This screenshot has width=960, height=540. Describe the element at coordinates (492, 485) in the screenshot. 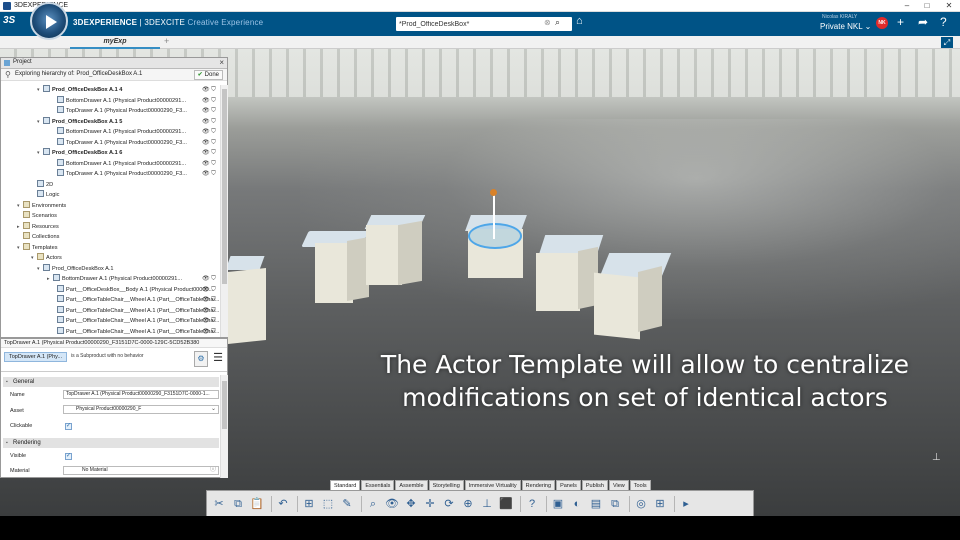

I see `action-tab-immersive-virtuality: Immersive Virtuality` at that location.